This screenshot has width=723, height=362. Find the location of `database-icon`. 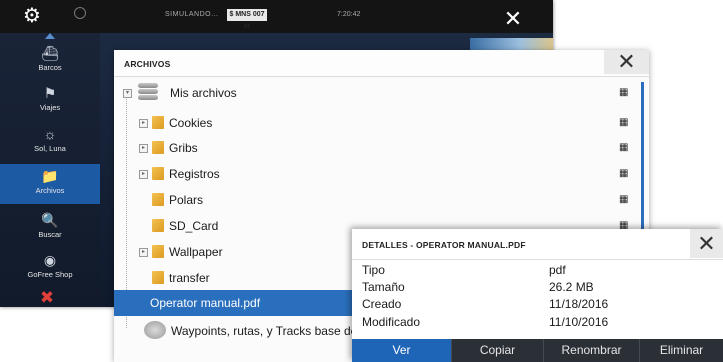

database-icon is located at coordinates (155, 330).